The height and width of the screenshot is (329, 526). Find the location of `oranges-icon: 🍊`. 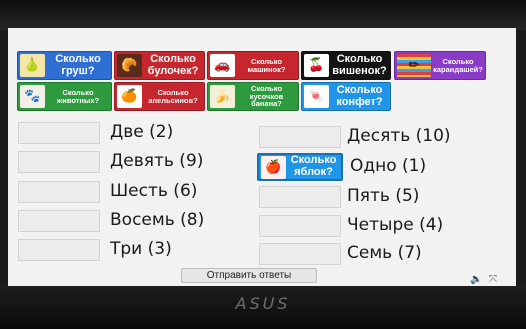

oranges-icon: 🍊 is located at coordinates (129, 96).